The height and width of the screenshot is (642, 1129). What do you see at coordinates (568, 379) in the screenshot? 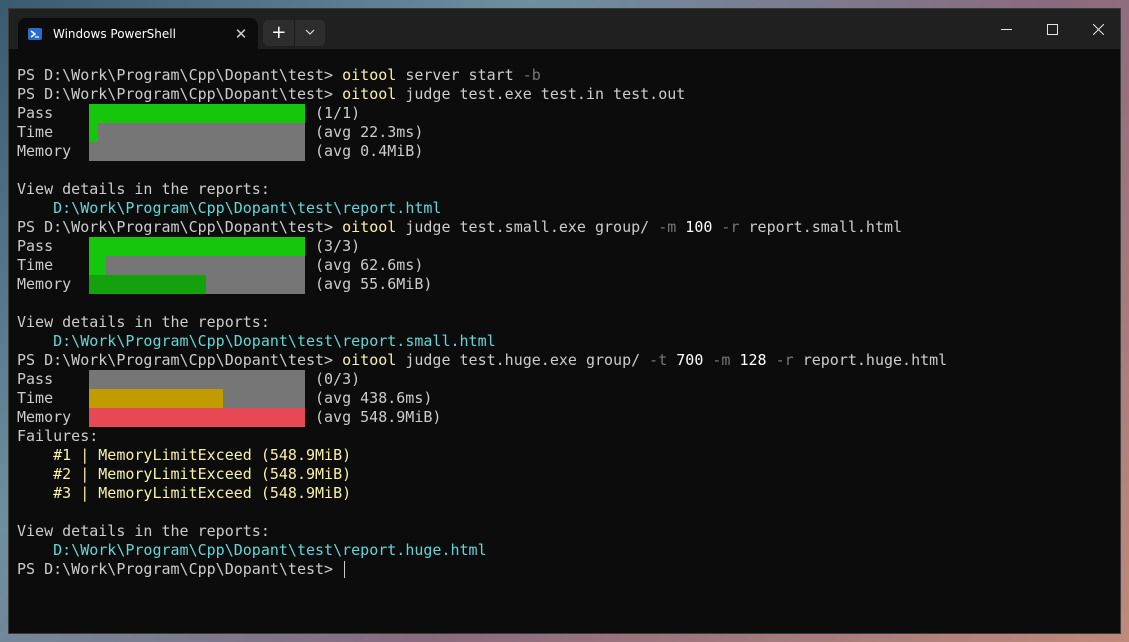
I see `pass-row: Pass (0/3)` at bounding box center [568, 379].